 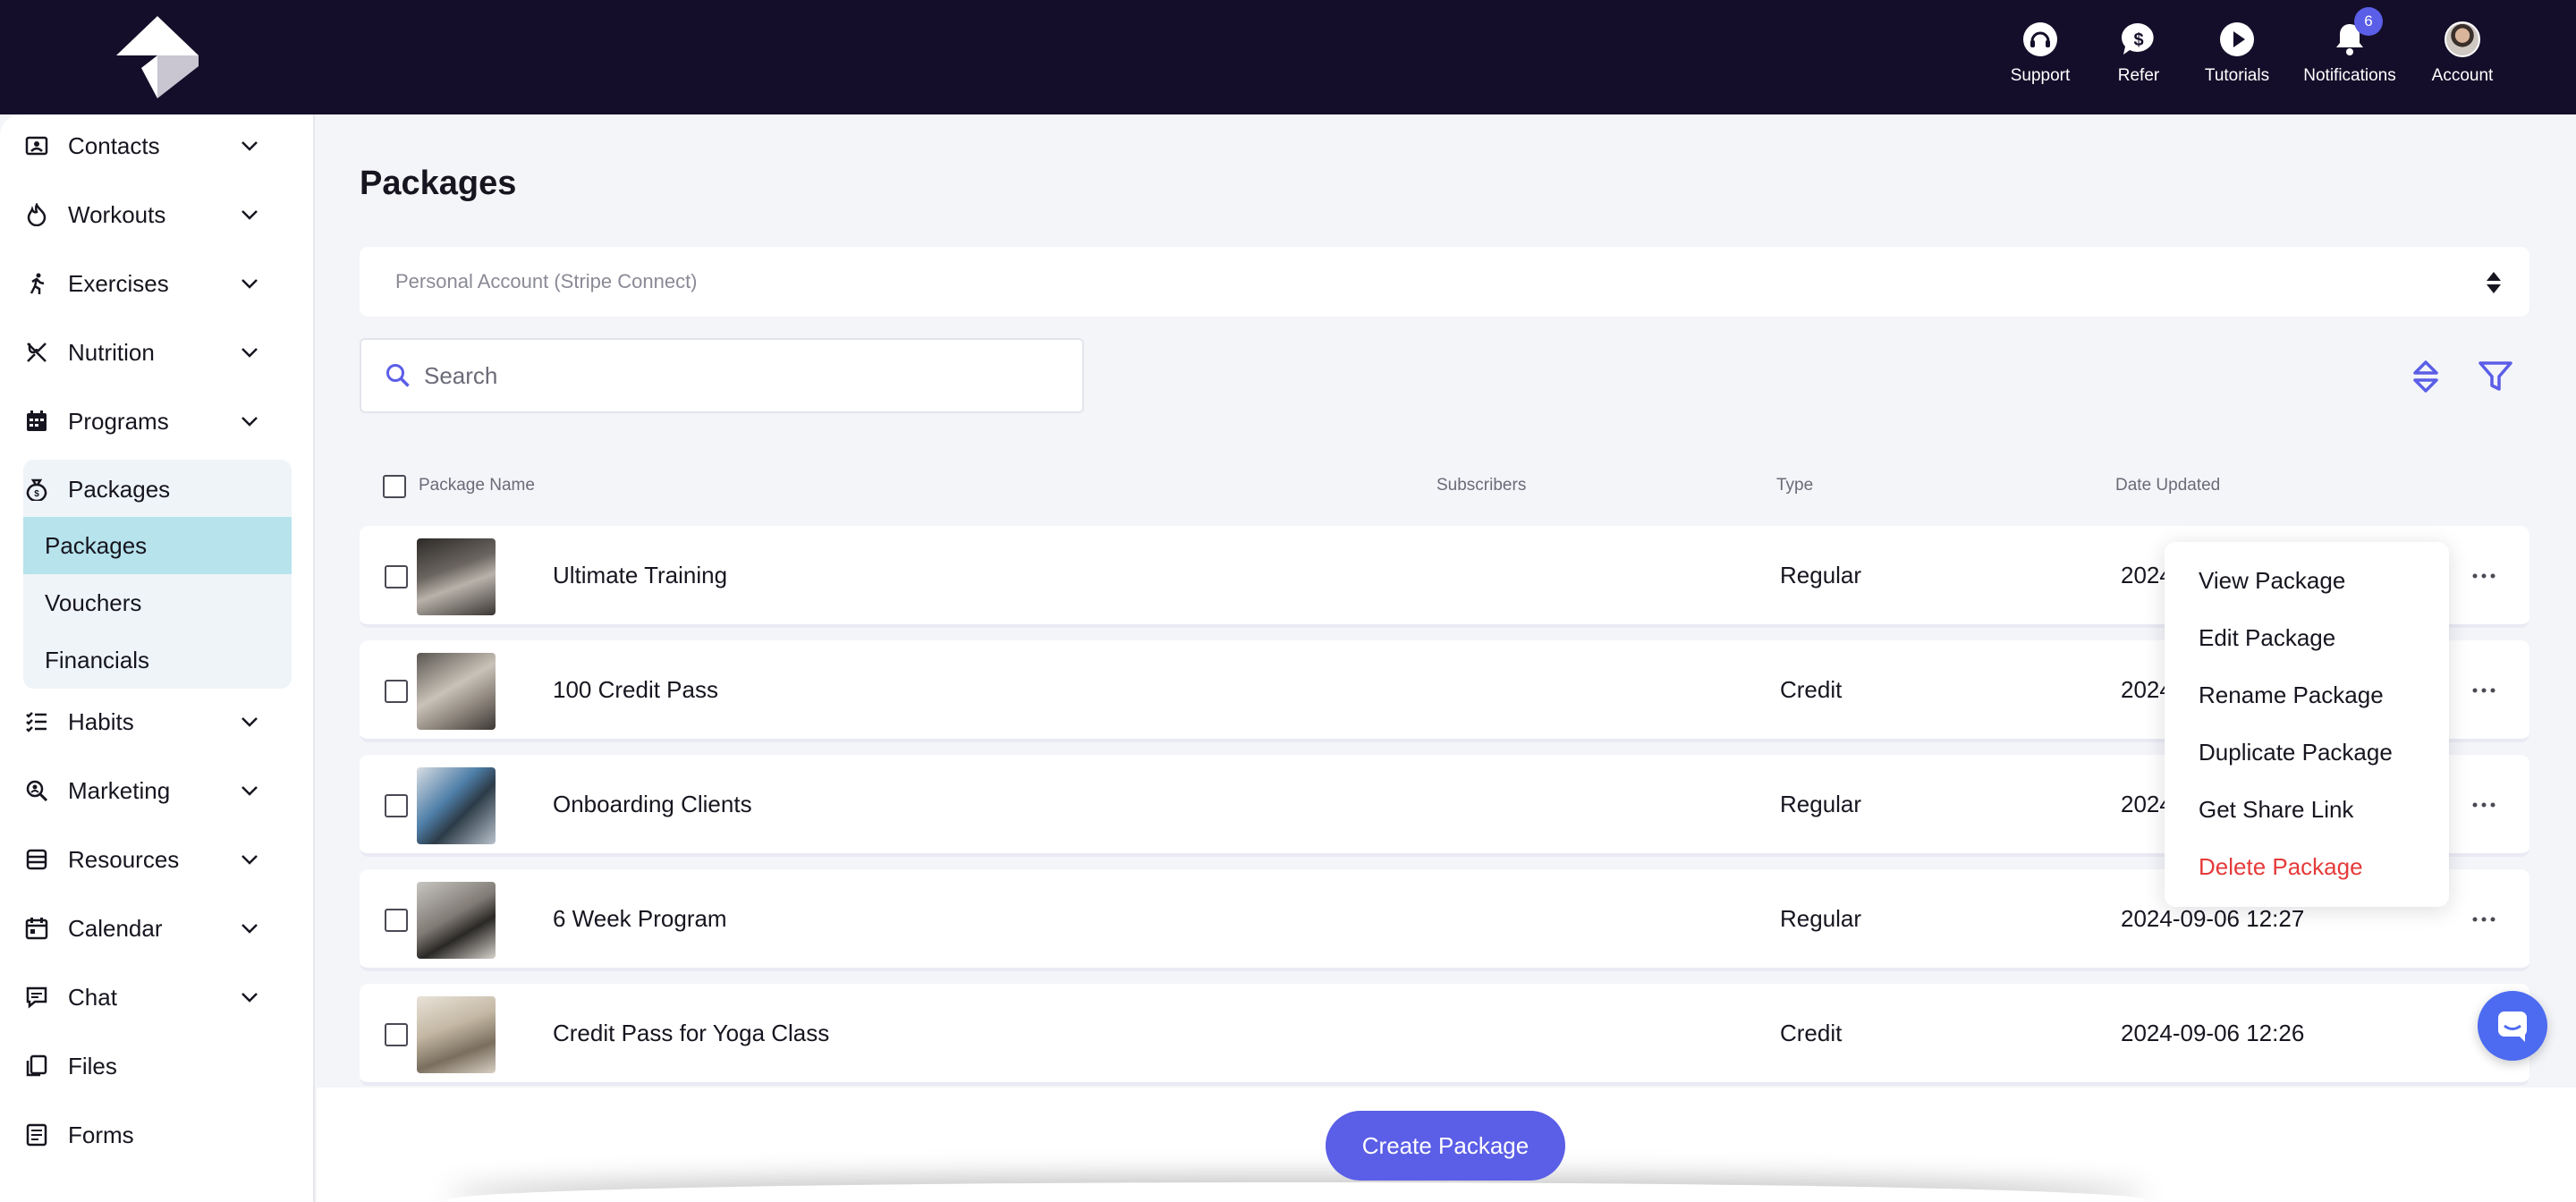 What do you see at coordinates (36, 283) in the screenshot?
I see `exercises-icon` at bounding box center [36, 283].